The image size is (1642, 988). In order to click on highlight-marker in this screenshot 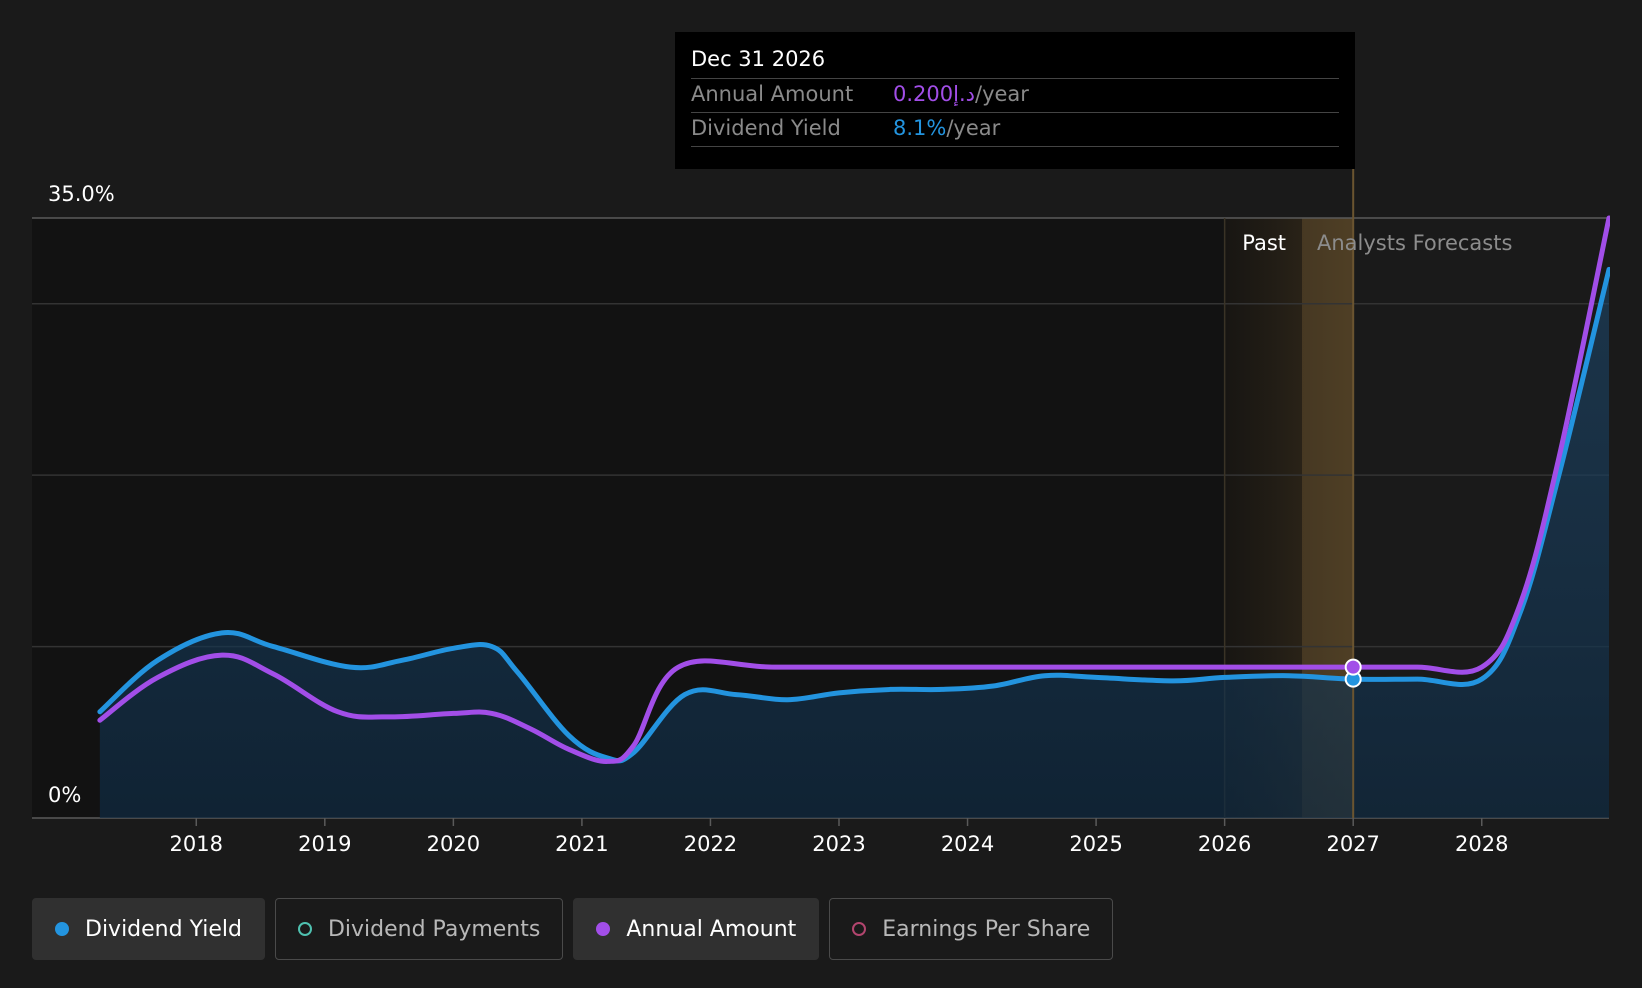, I will do `click(1353, 667)`.